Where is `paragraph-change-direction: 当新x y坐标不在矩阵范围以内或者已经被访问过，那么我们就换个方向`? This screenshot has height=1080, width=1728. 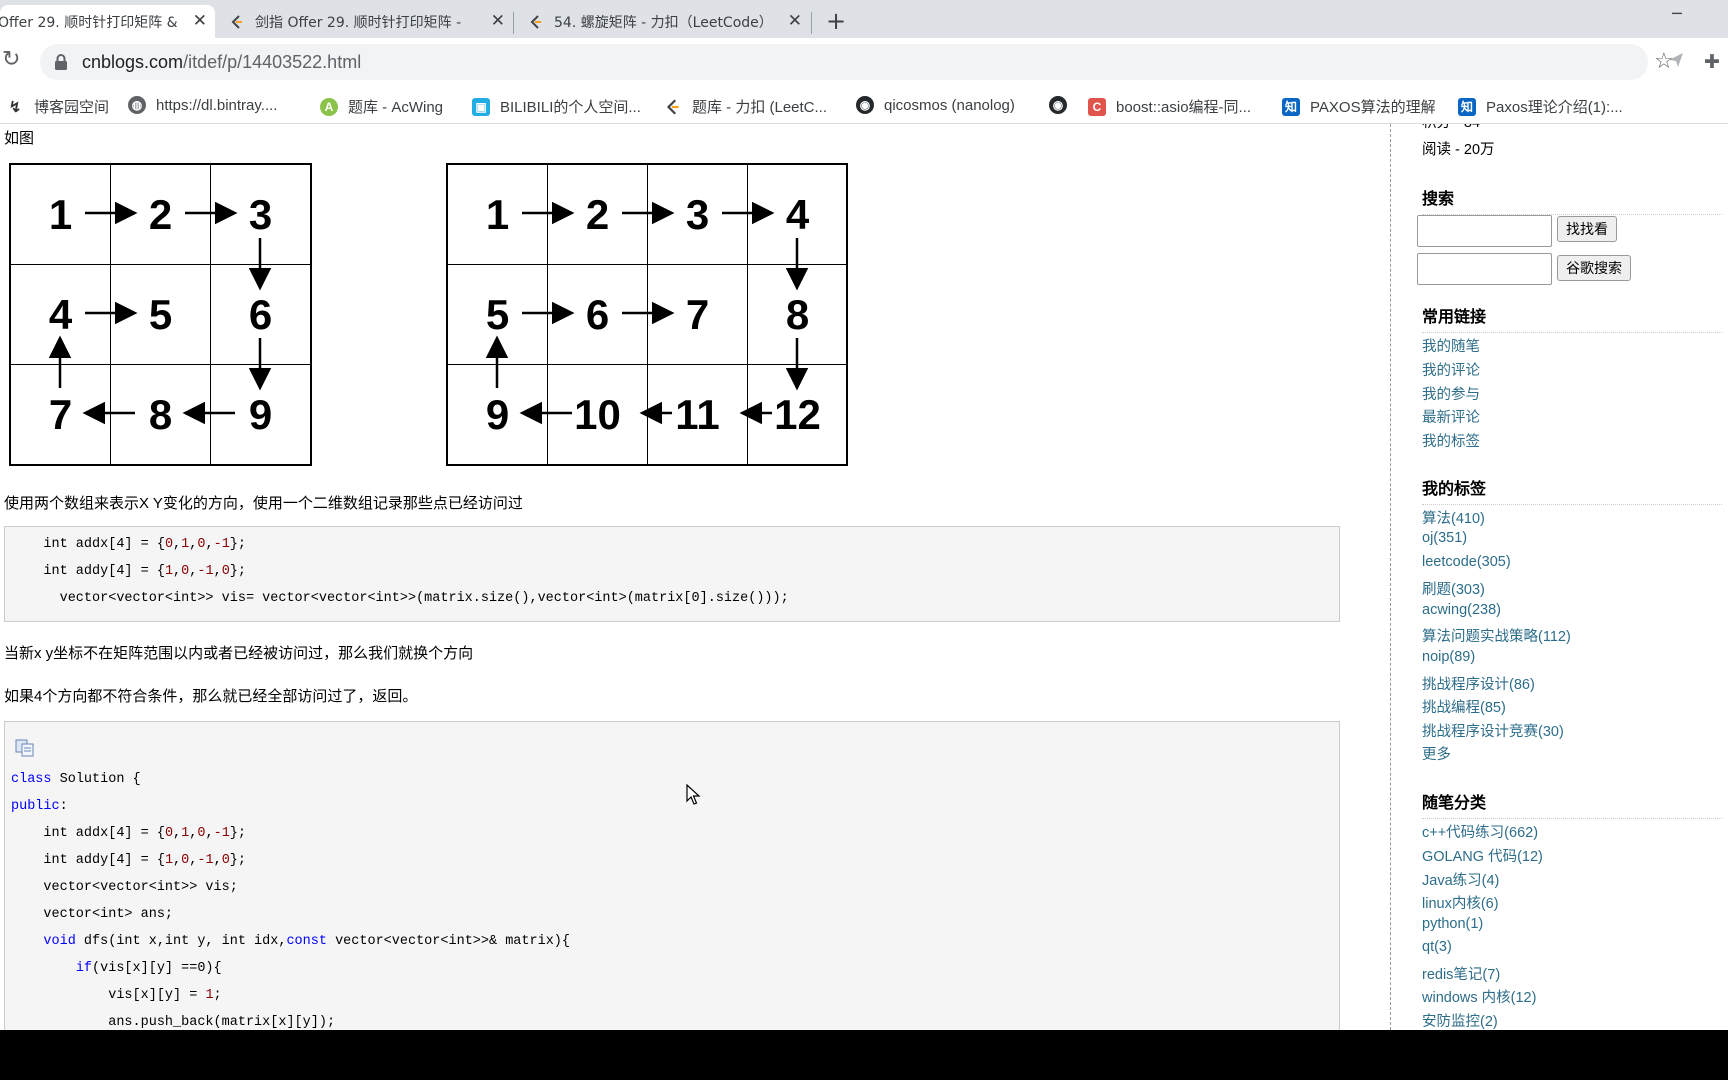
paragraph-change-direction: 当新x y坐标不在矩阵范围以内或者已经被访问过，那么我们就换个方向 is located at coordinates (239, 653).